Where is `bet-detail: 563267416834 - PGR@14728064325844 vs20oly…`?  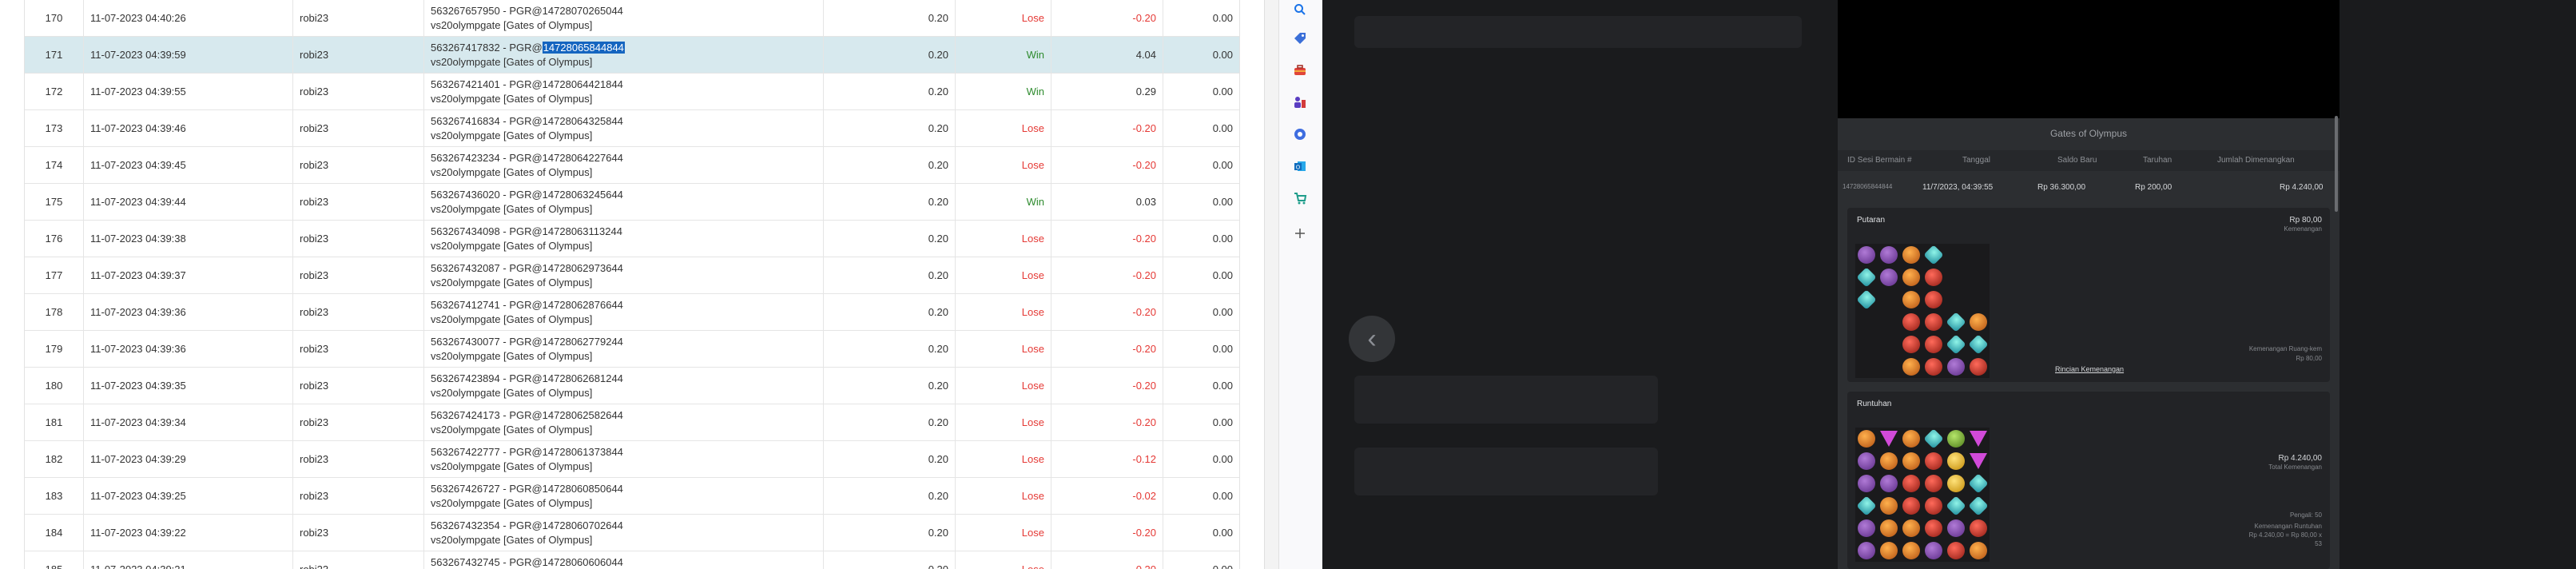
bet-detail: 563267416834 - PGR@14728064325844 vs20oly… is located at coordinates (624, 128).